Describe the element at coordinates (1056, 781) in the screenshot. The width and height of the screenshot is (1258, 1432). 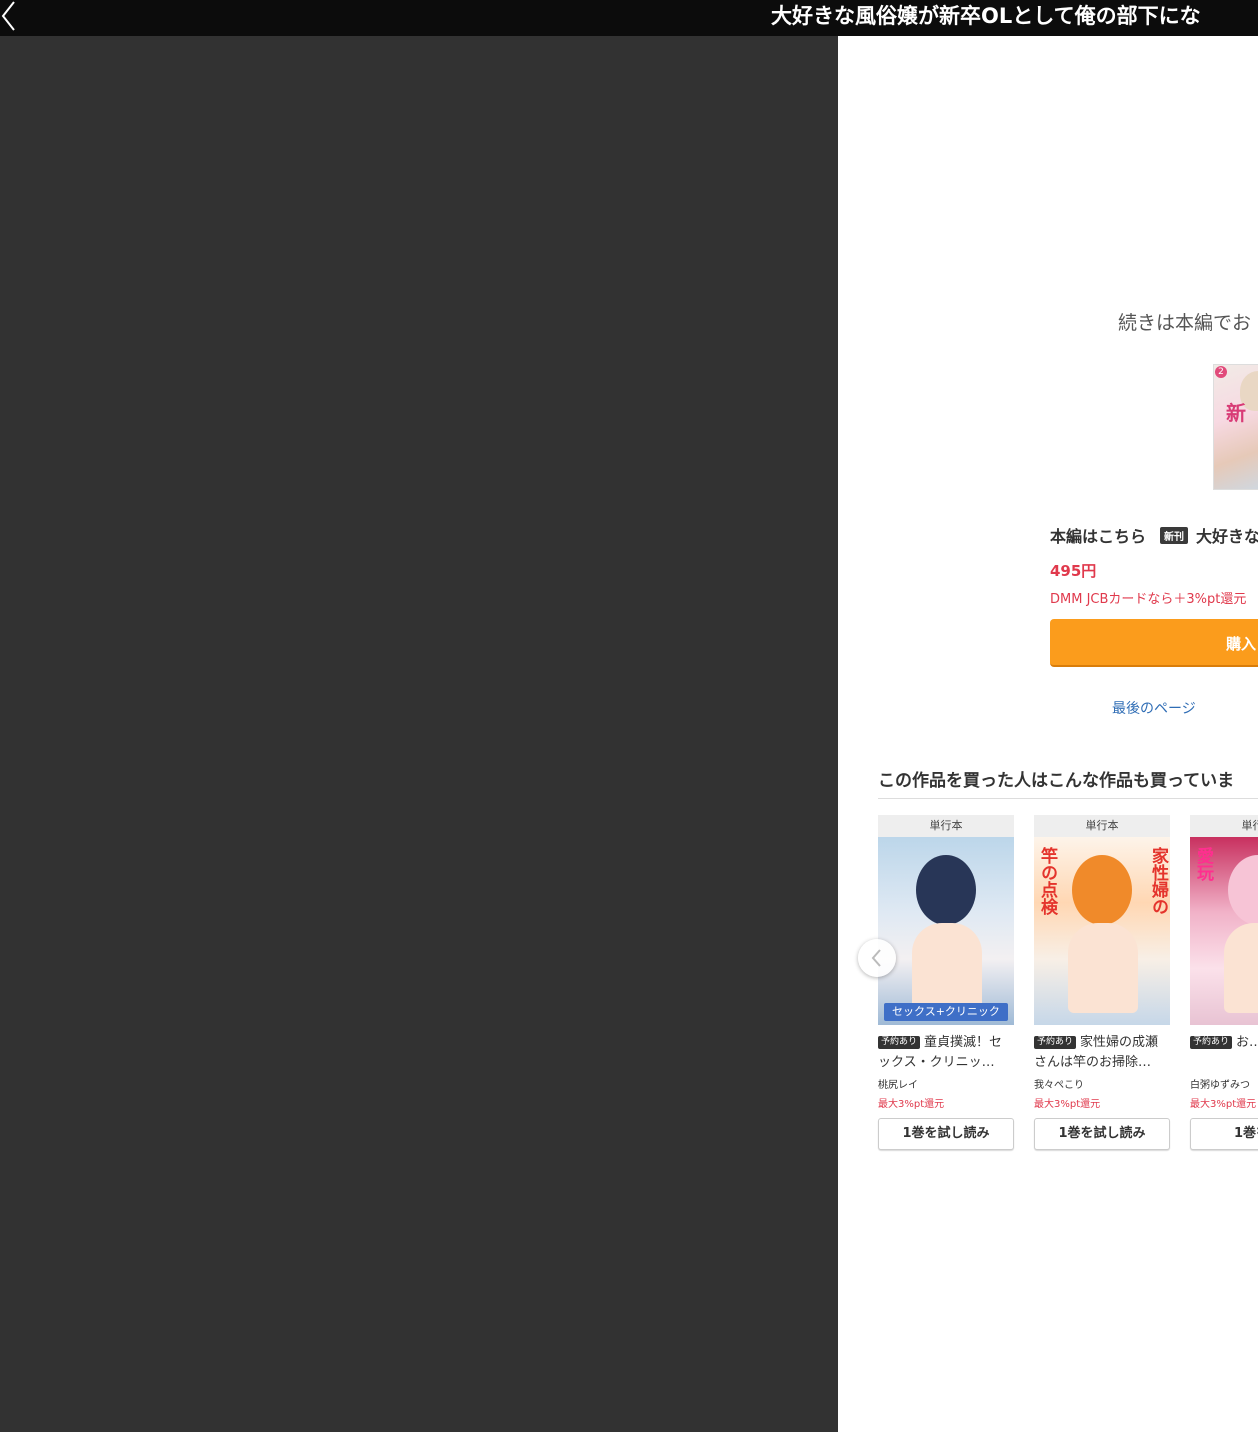
I see `recommend-heading: この作品を買った人はこんな作品も買っていま` at that location.